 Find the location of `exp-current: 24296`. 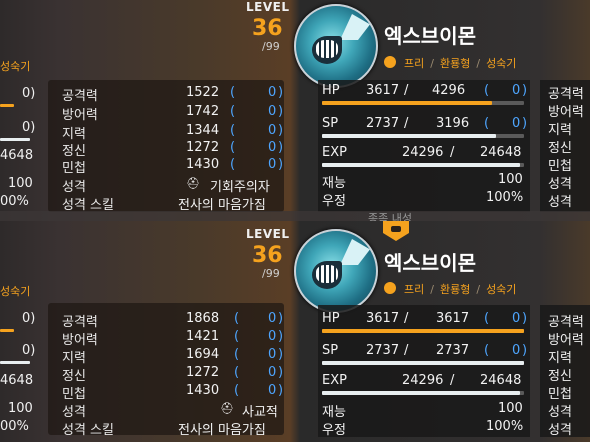

exp-current: 24296 is located at coordinates (423, 152).